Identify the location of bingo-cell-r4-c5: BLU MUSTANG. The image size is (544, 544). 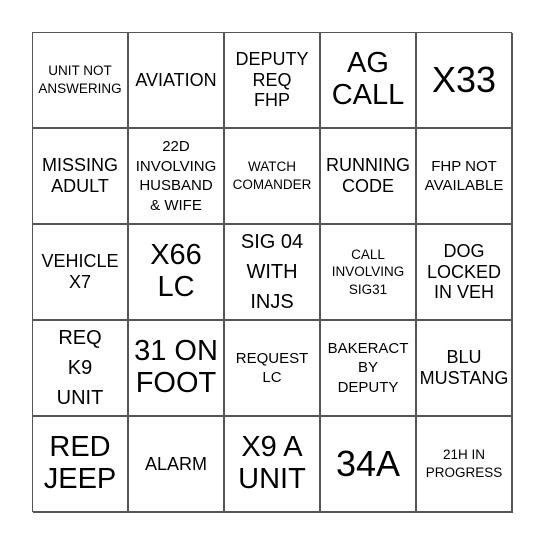
(465, 369).